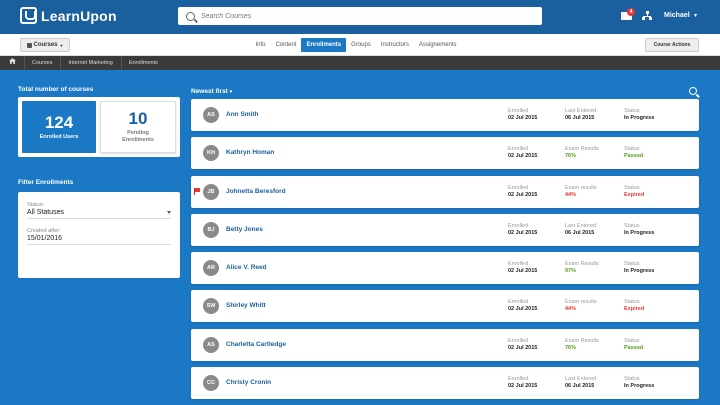 The image size is (720, 405). Describe the element at coordinates (631, 12) in the screenshot. I see `notification-badge: 4` at that location.